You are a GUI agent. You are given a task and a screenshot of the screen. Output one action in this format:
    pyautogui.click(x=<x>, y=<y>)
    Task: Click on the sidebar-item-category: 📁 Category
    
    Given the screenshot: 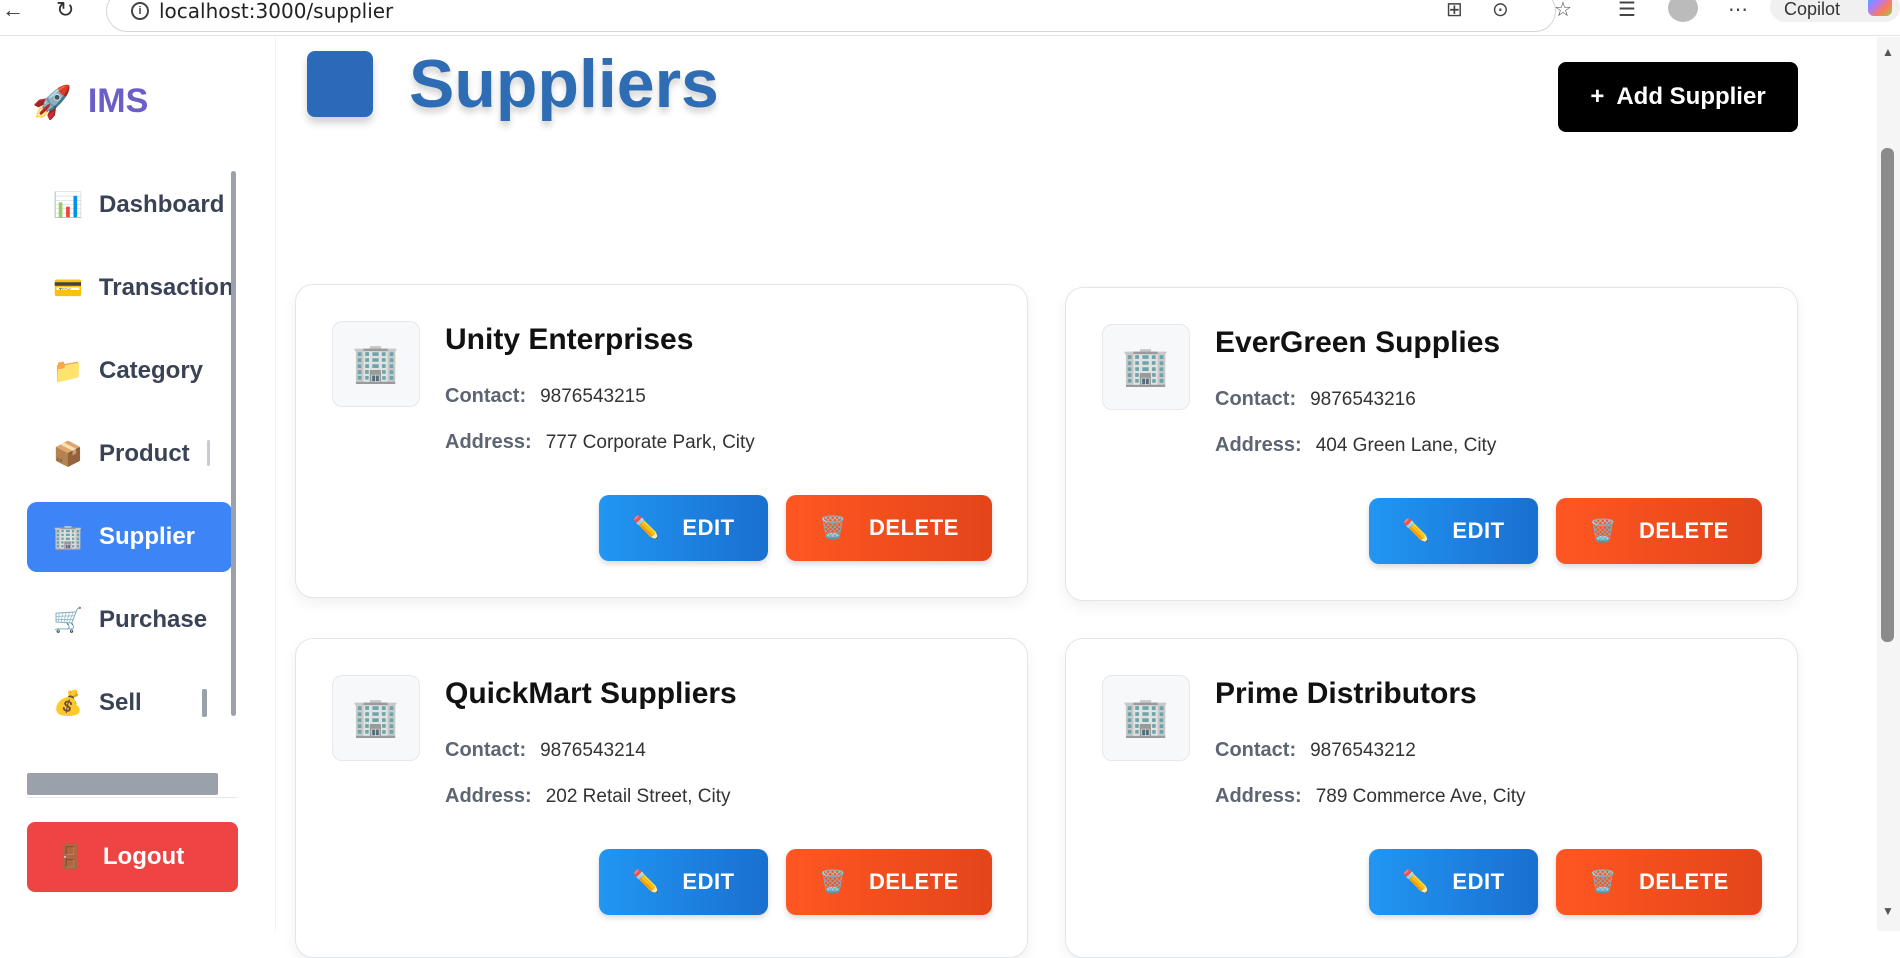 What is the action you would take?
    pyautogui.click(x=129, y=371)
    